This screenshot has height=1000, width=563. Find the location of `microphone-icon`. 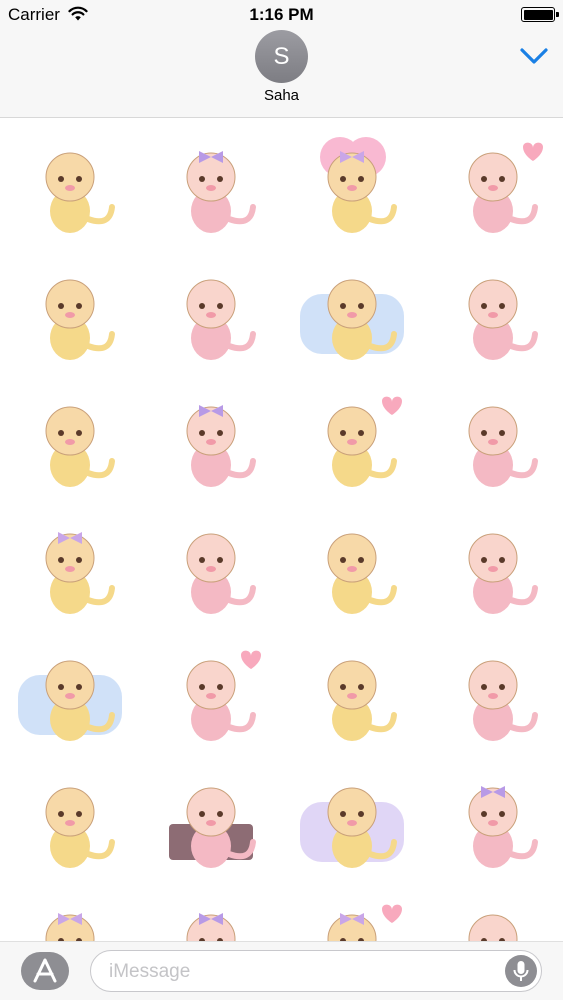

microphone-icon is located at coordinates (521, 971).